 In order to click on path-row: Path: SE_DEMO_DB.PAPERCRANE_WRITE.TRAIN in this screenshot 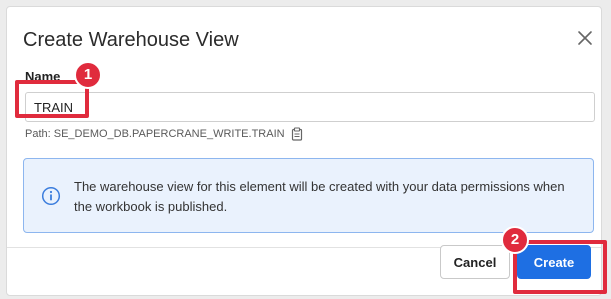, I will do `click(164, 134)`.